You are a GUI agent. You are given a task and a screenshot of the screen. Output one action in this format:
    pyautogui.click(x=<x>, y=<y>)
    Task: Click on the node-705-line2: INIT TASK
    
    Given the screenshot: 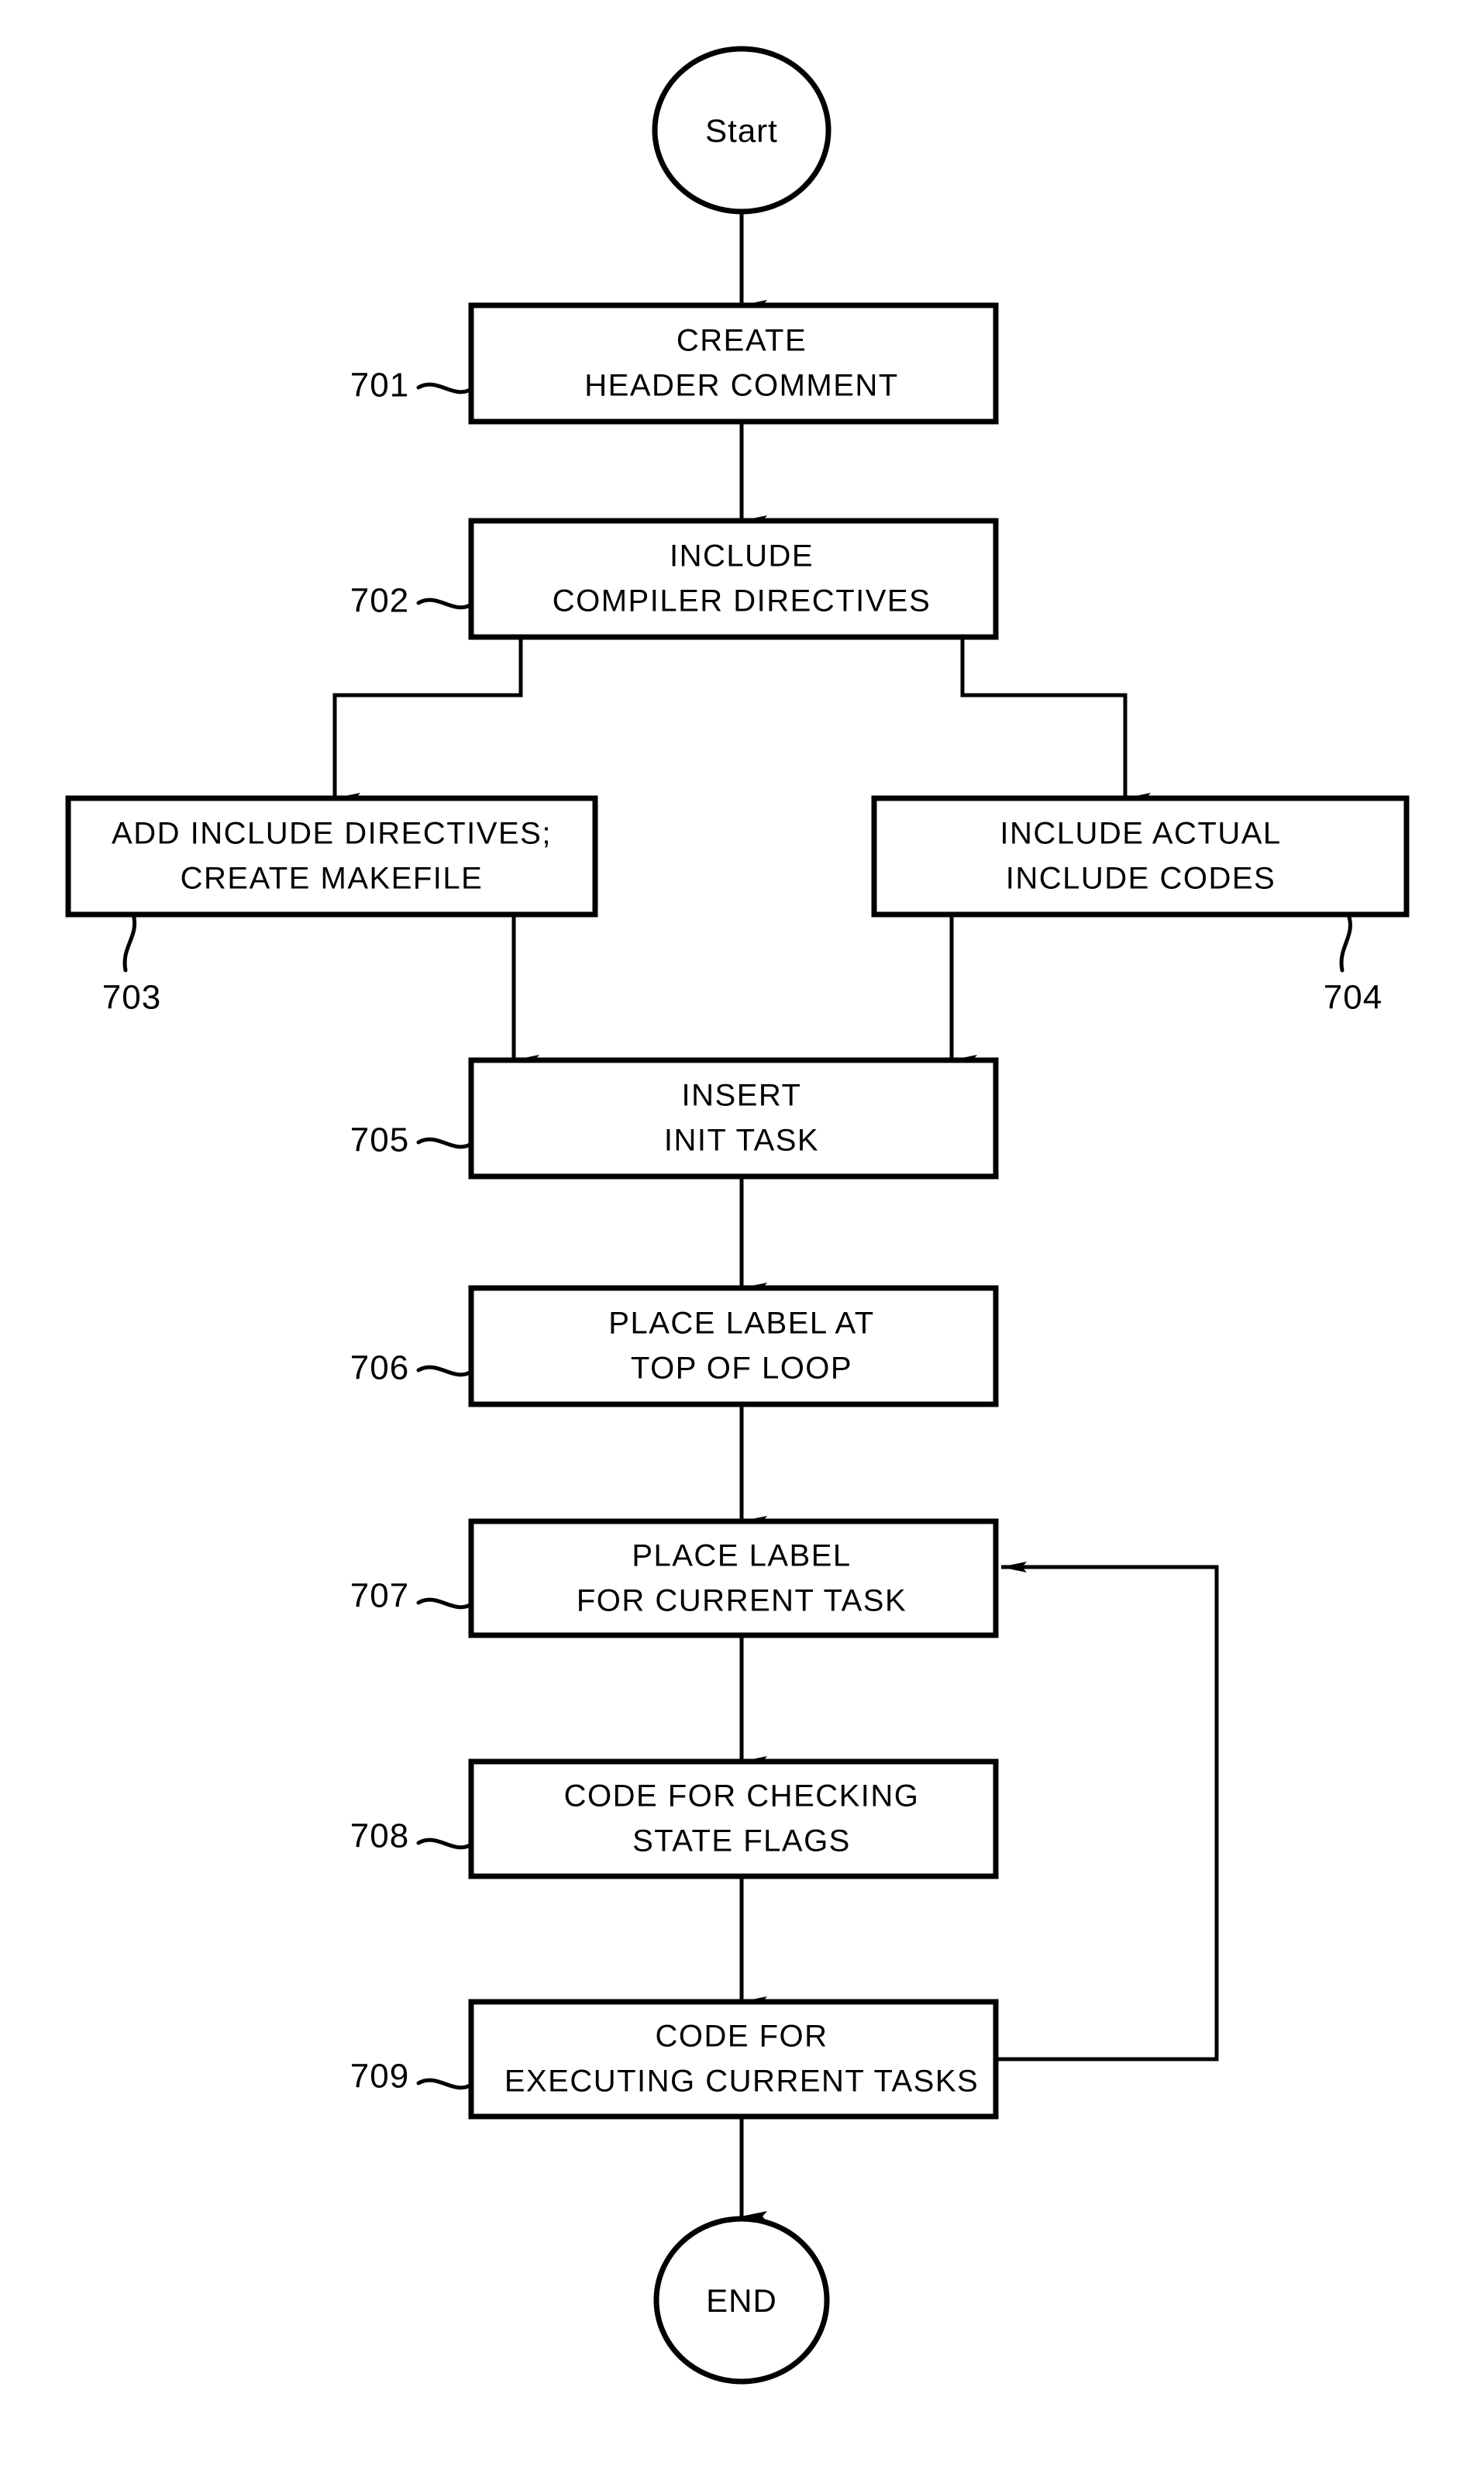 What is the action you would take?
    pyautogui.click(x=741, y=1141)
    